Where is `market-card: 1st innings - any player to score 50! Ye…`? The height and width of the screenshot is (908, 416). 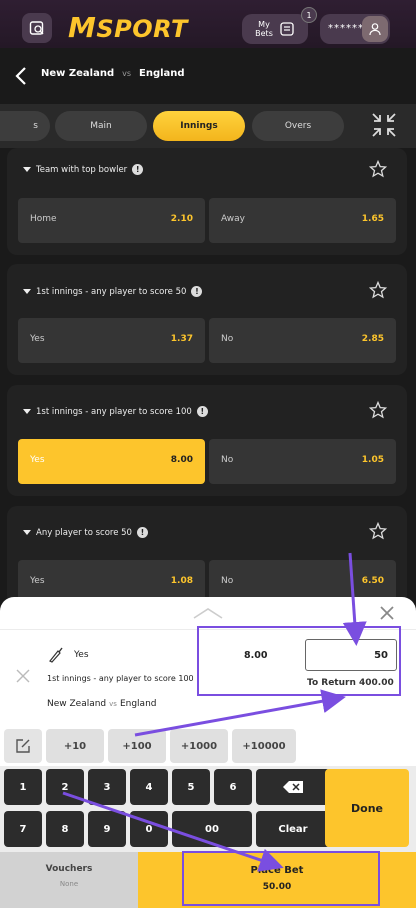 market-card: 1st innings - any player to score 50! Ye… is located at coordinates (207, 319).